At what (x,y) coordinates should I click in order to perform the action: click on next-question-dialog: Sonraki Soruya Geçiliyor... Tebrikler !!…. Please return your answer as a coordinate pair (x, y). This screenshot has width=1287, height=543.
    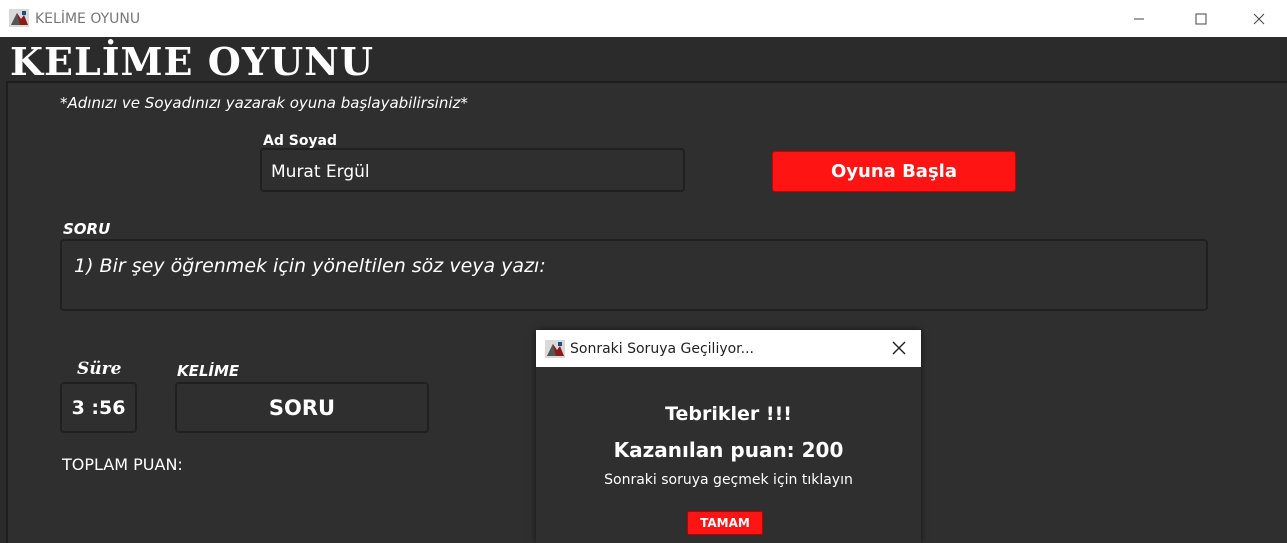
    Looking at the image, I should click on (728, 436).